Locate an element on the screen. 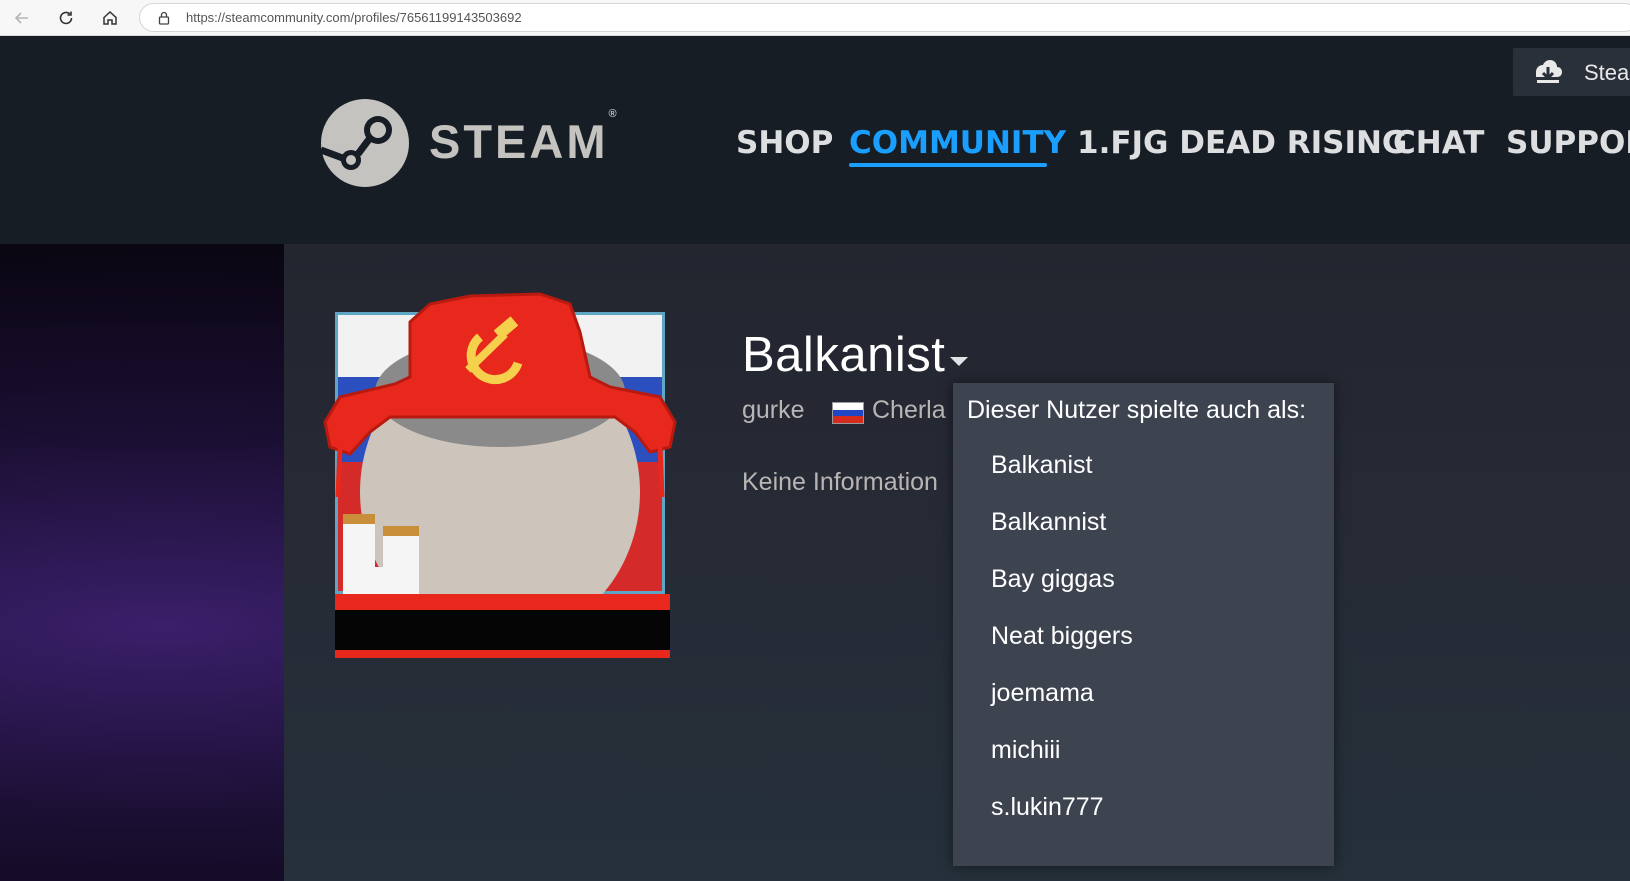 This screenshot has height=881, width=1630. download-icon is located at coordinates (1549, 71).